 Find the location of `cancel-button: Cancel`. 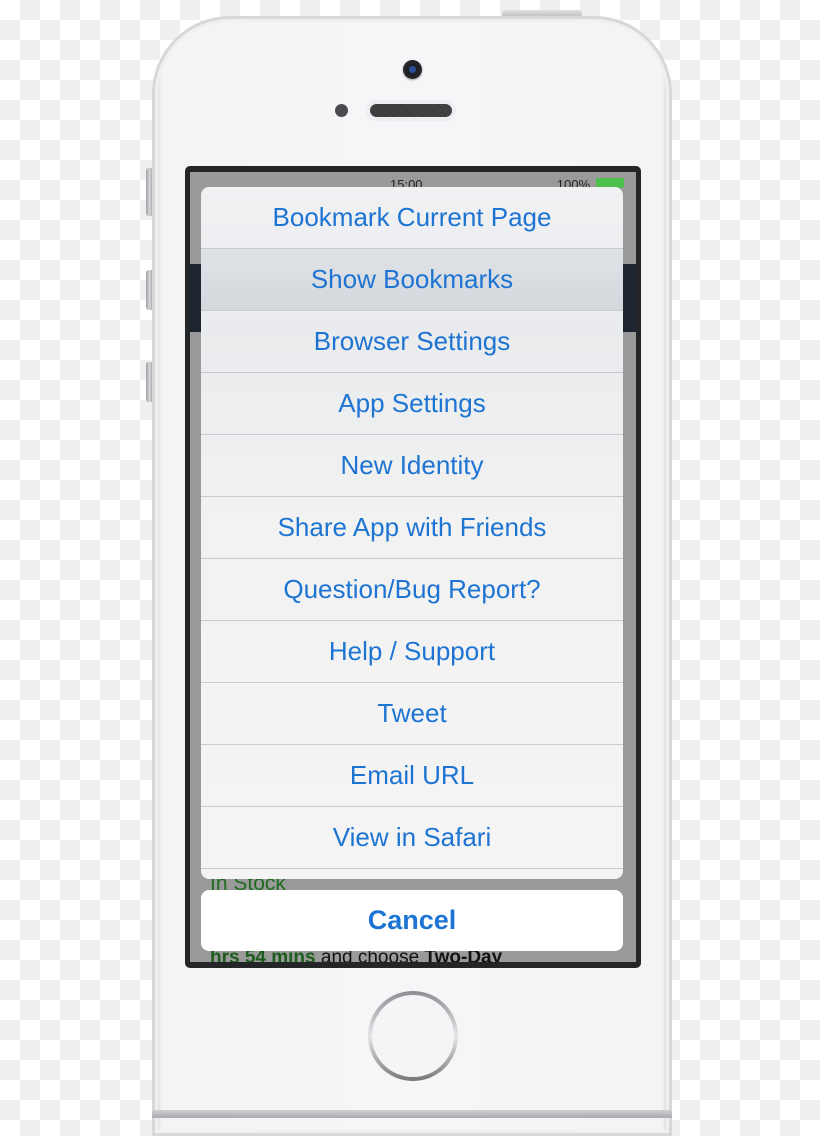

cancel-button: Cancel is located at coordinates (412, 920).